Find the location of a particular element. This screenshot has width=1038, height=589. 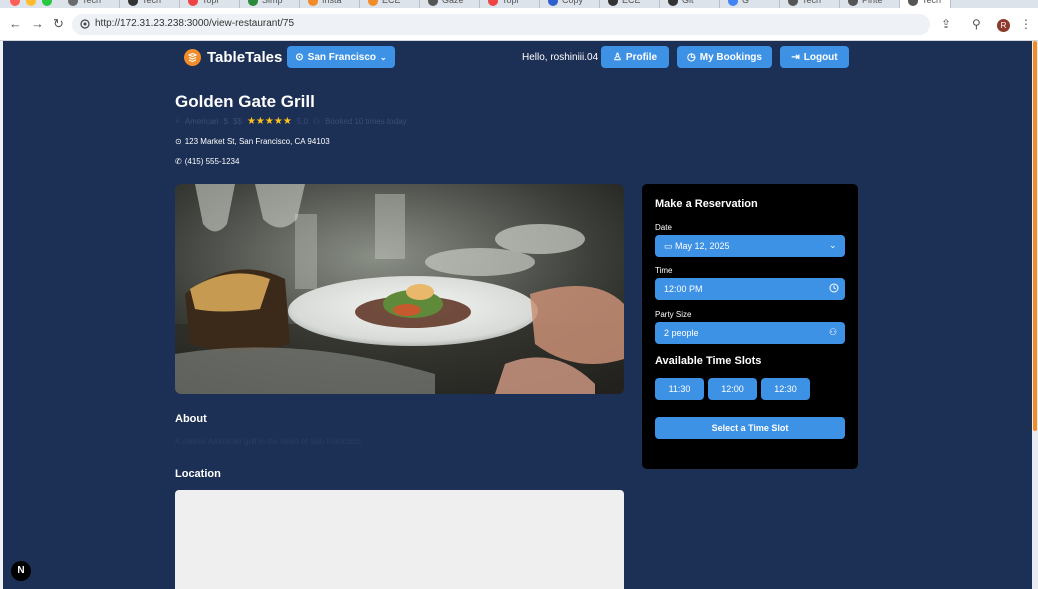

dev-tools-badge: N is located at coordinates (21, 571).